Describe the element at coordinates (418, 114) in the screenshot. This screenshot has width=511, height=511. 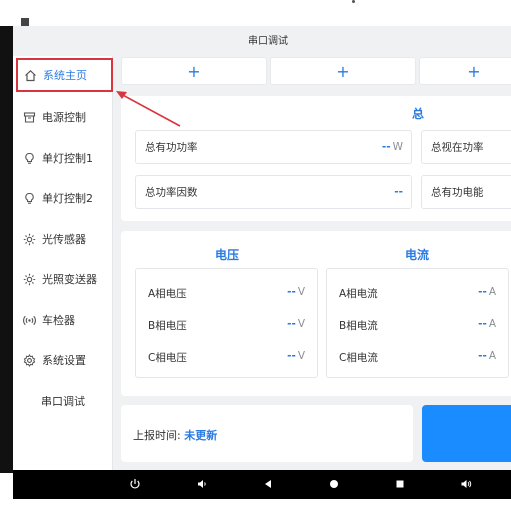
I see `total-panel-title: 总` at that location.